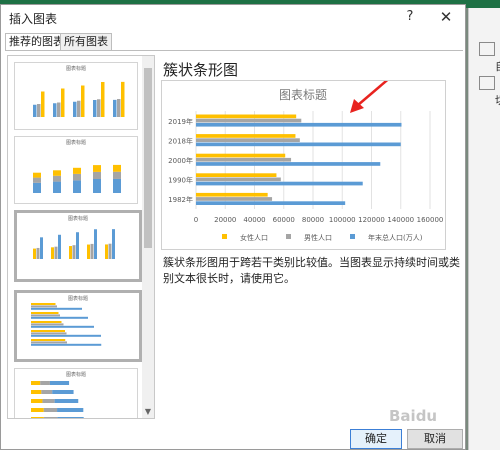 The height and width of the screenshot is (450, 500). I want to click on dialog-titlebar: 插入图表 ? ✕, so click(233, 17).